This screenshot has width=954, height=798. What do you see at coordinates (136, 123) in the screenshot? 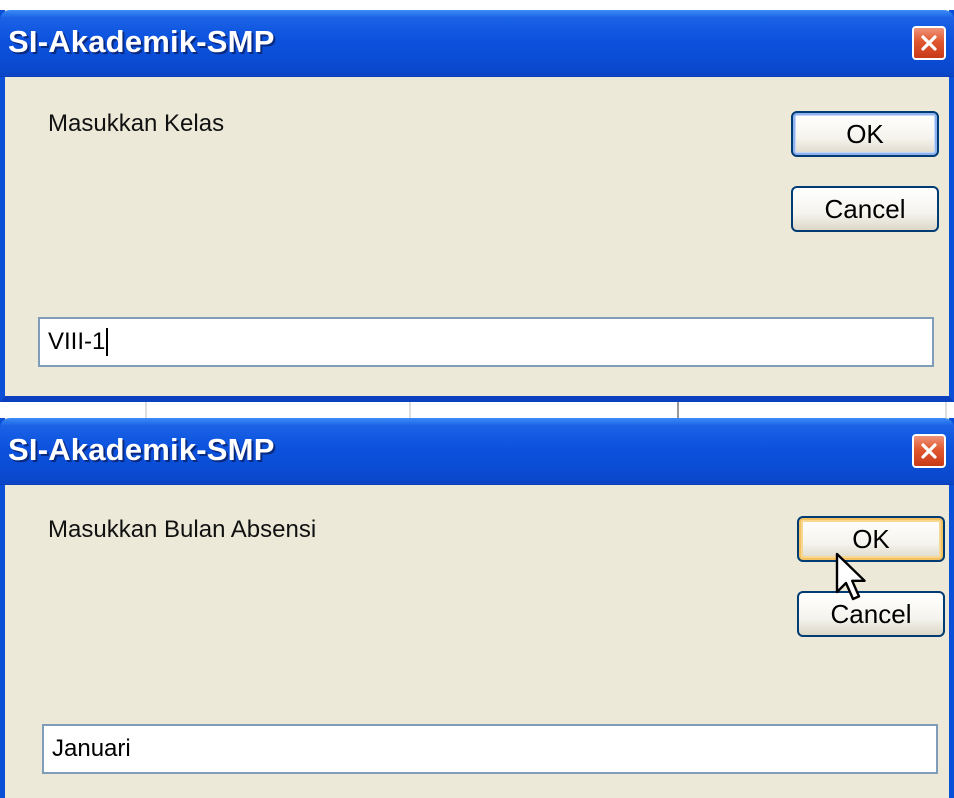
I see `prompt-label: Masukkan Kelas` at bounding box center [136, 123].